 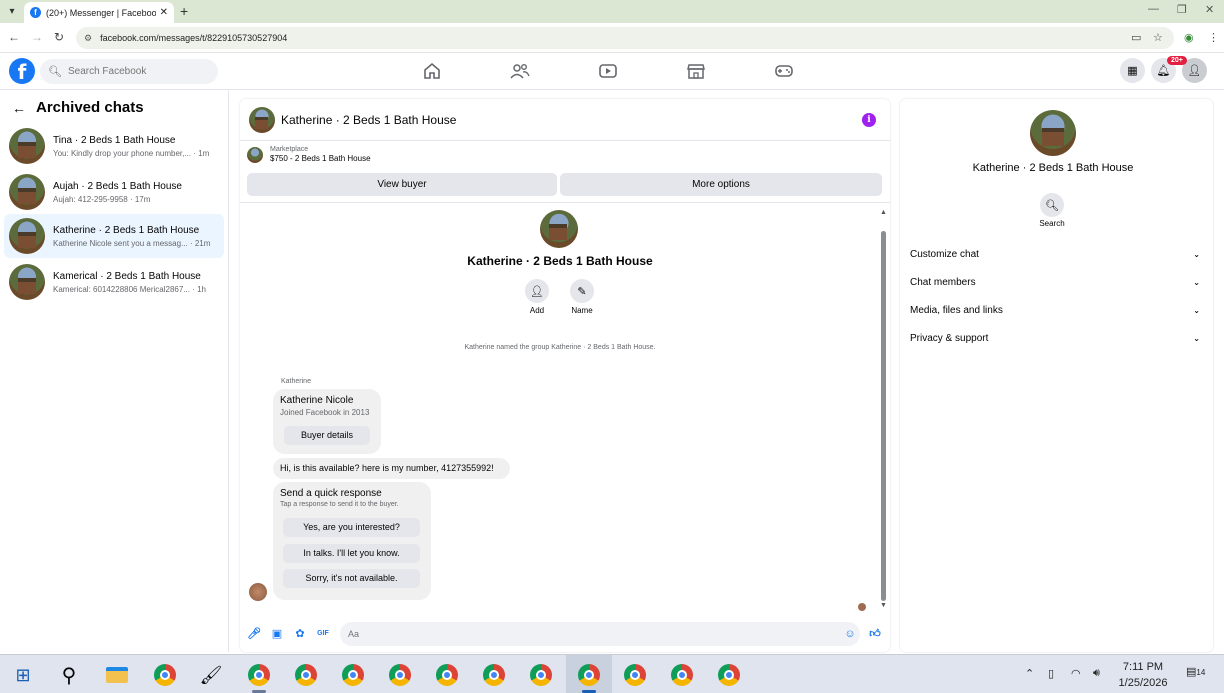 What do you see at coordinates (88, 38) in the screenshot?
I see `site-settings-icon: ⚙` at bounding box center [88, 38].